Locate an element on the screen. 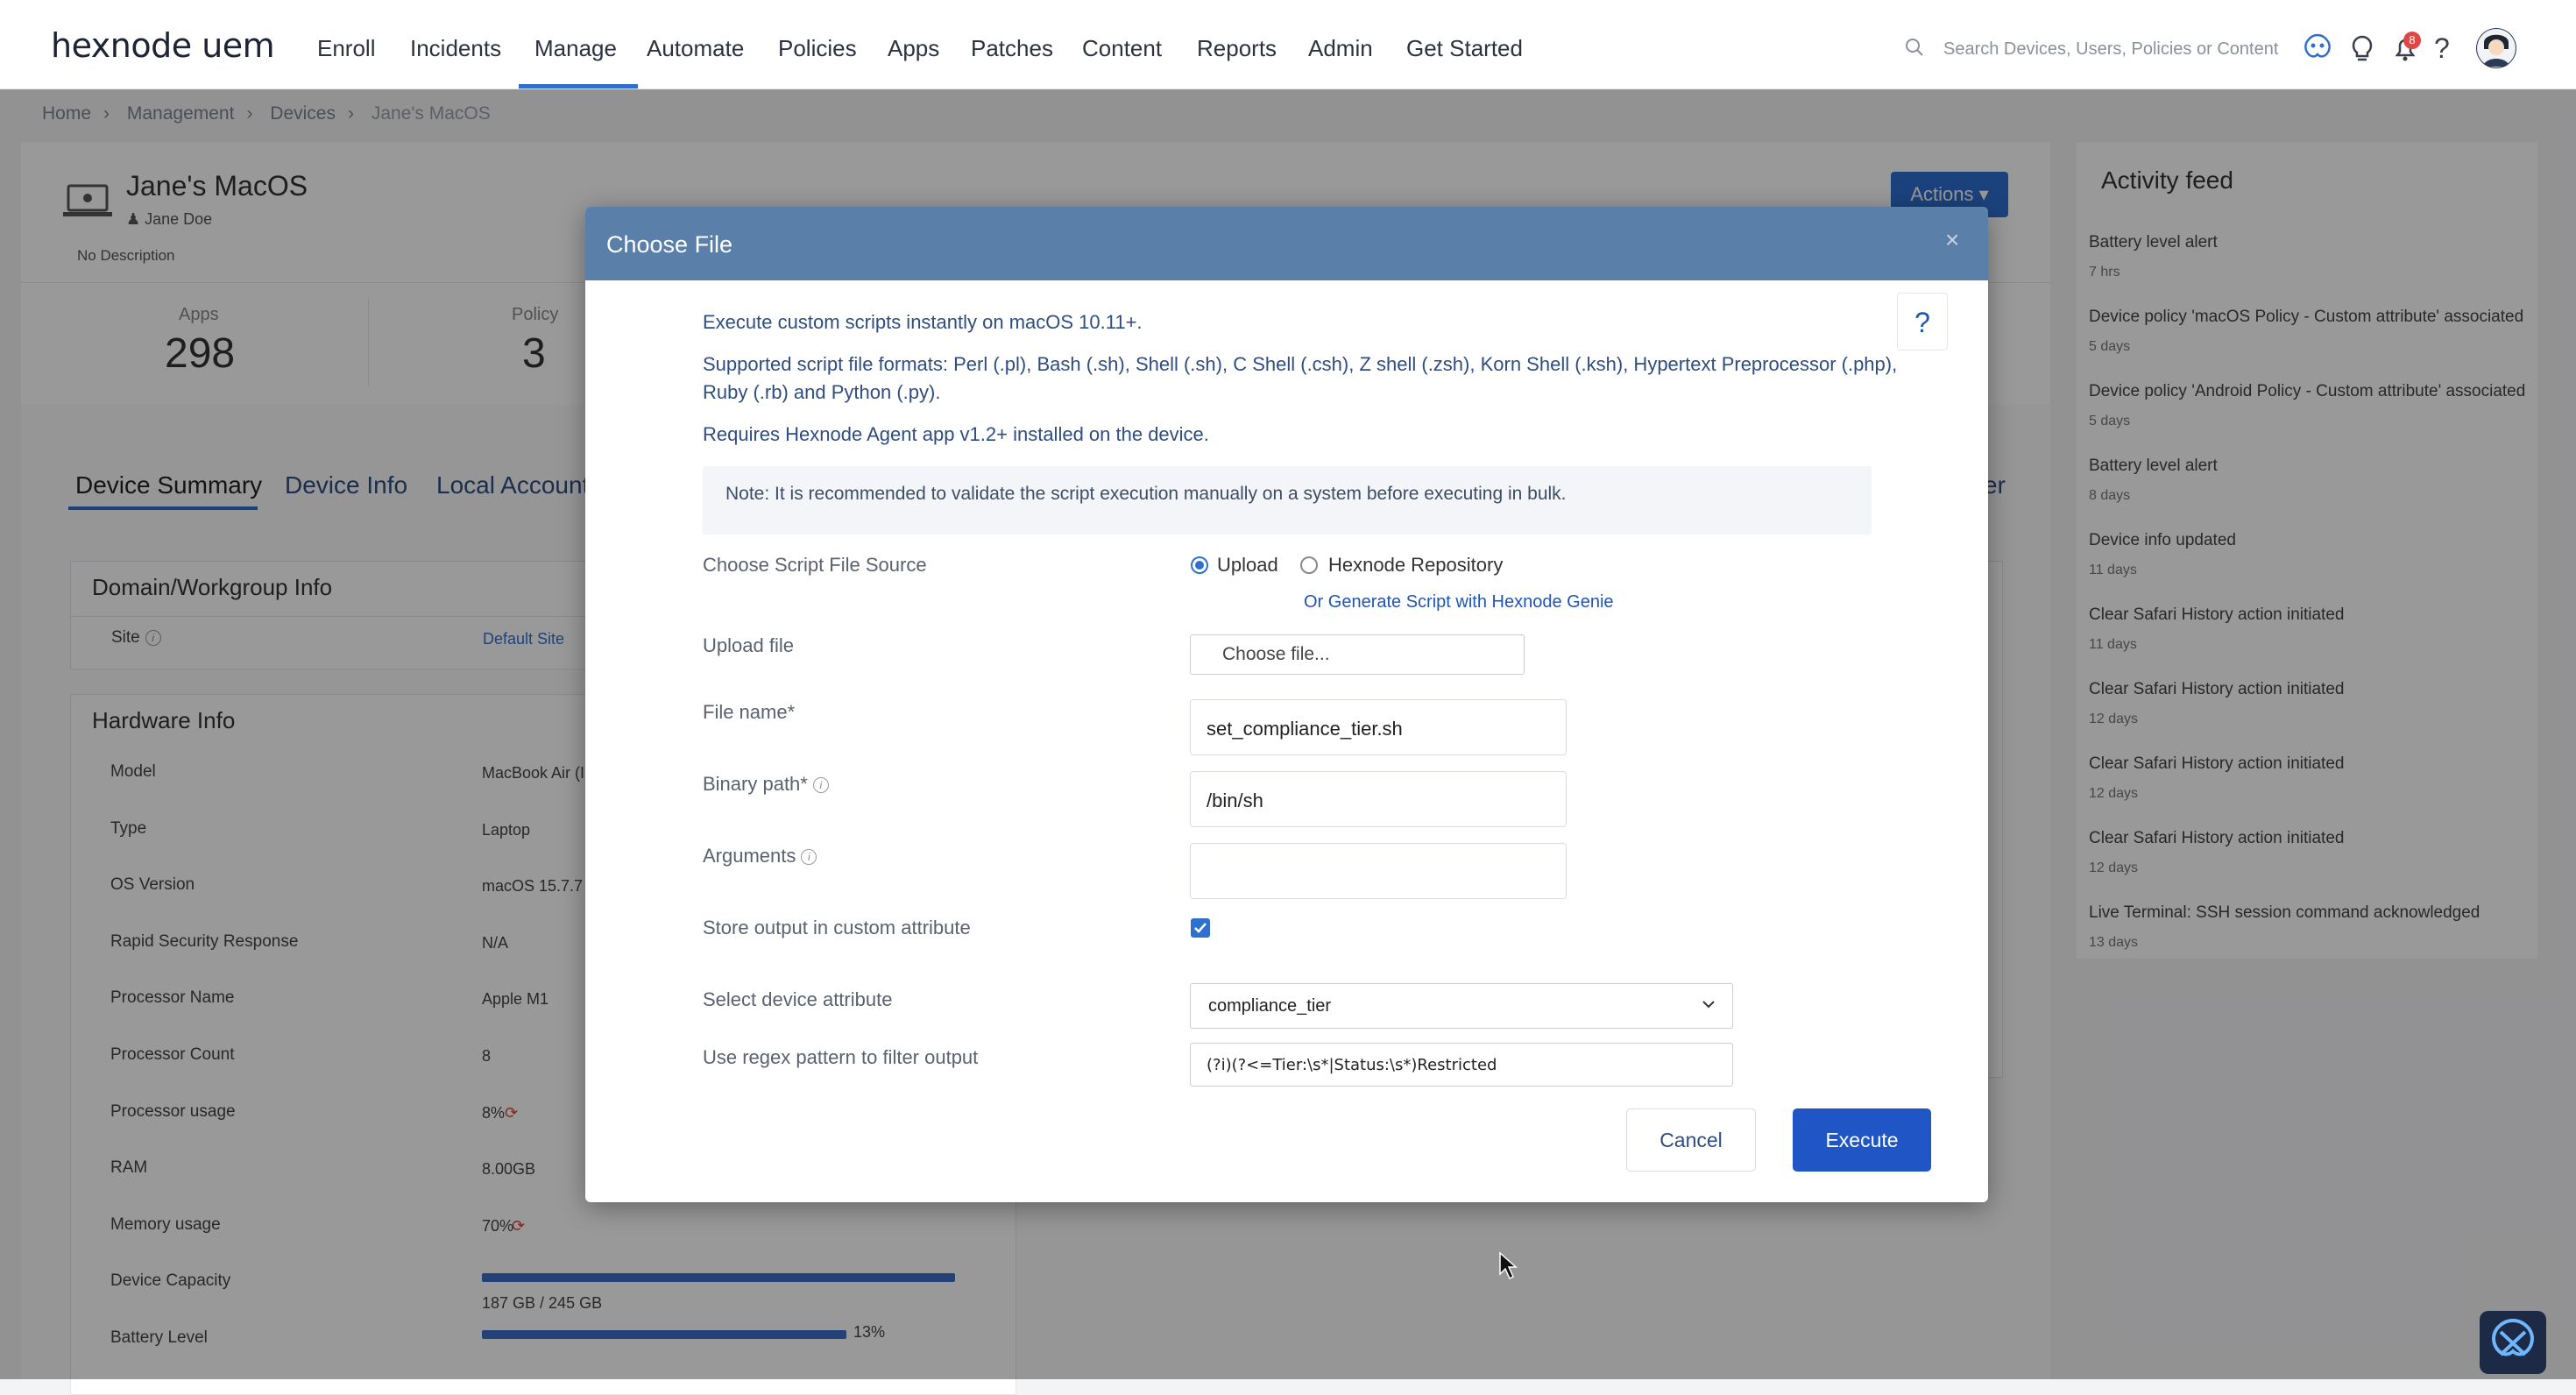 This screenshot has width=2576, height=1395. active-nav-indicator is located at coordinates (578, 86).